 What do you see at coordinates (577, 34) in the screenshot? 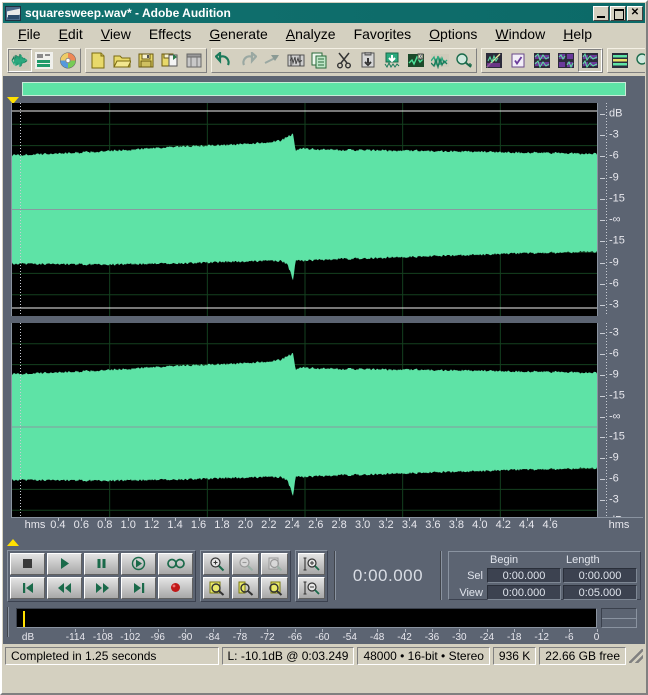
I see `menu-help: Help` at bounding box center [577, 34].